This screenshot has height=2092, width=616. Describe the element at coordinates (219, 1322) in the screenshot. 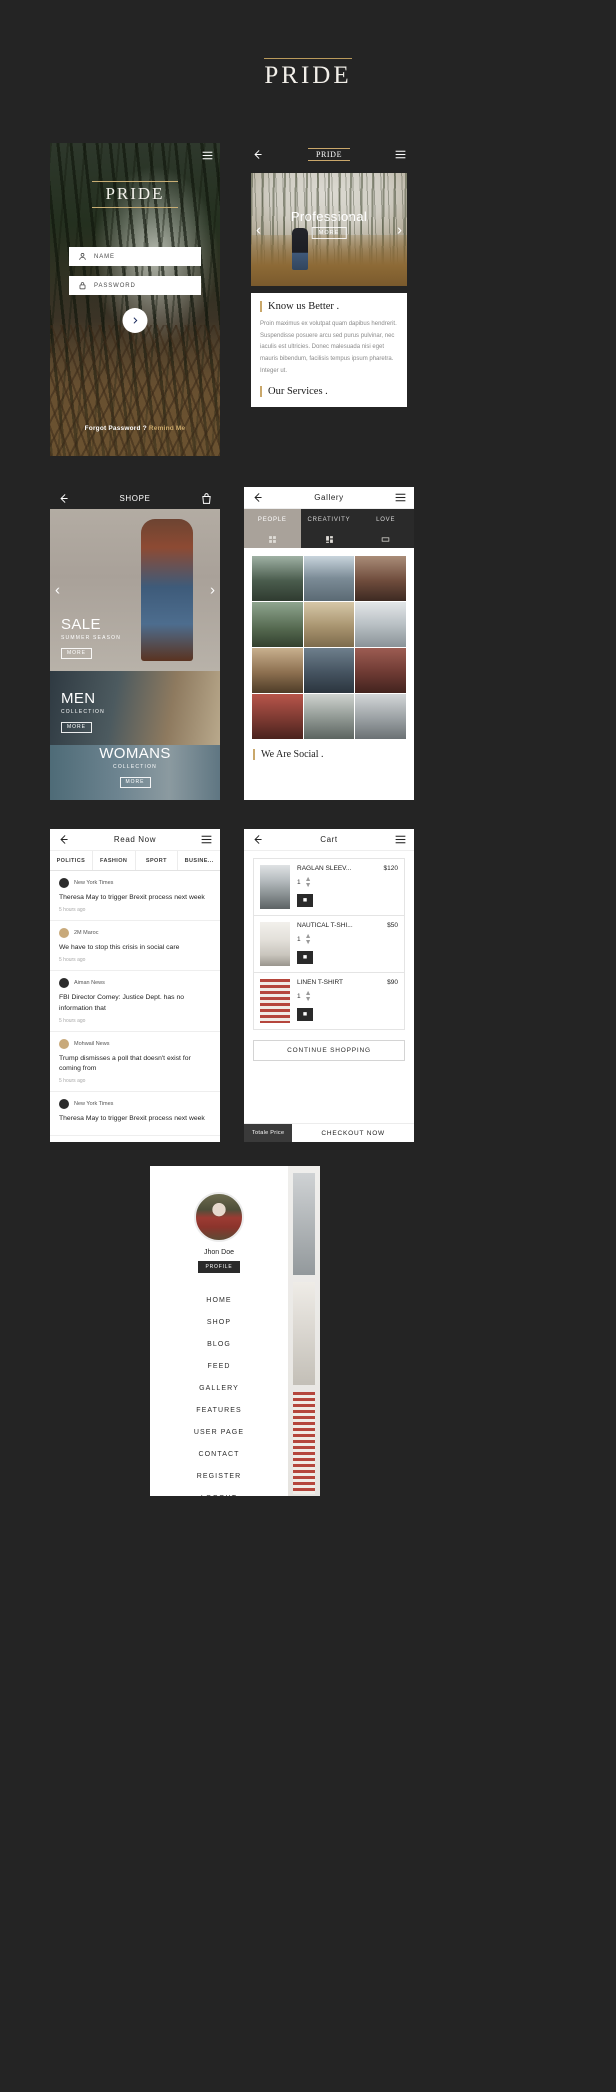

I see `nav-item-shop: SHOP` at that location.